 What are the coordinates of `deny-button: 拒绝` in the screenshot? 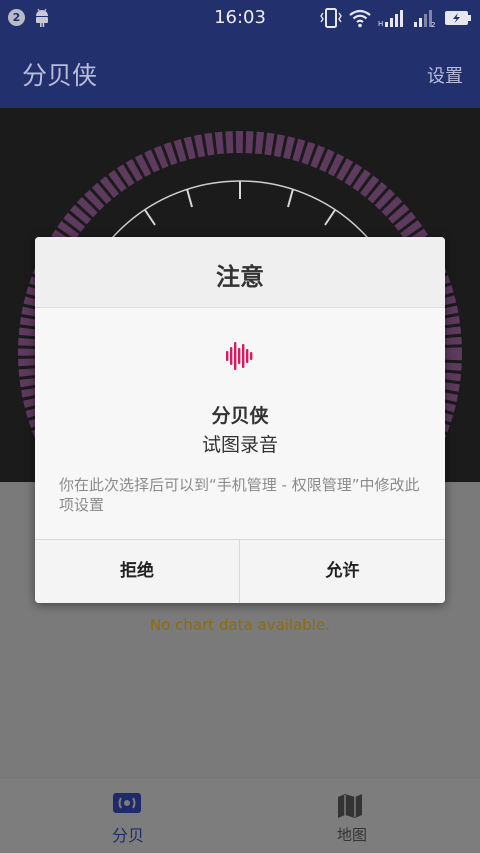 It's located at (137, 571).